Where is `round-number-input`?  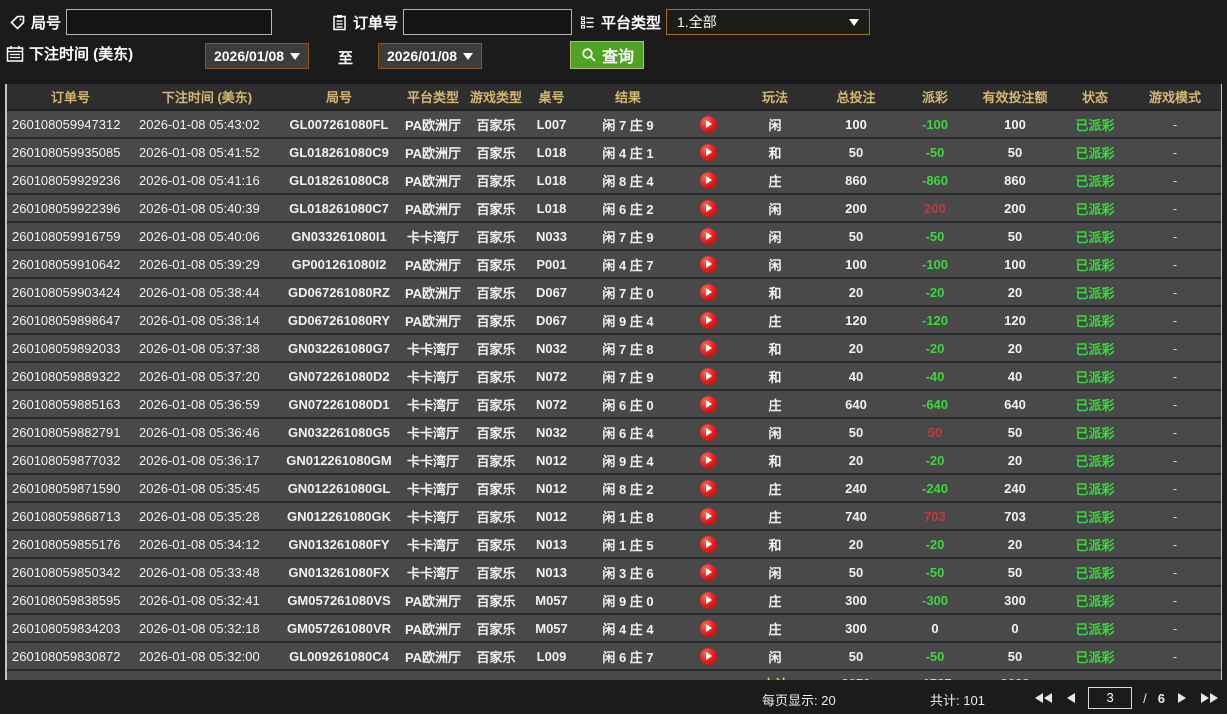
round-number-input is located at coordinates (169, 22).